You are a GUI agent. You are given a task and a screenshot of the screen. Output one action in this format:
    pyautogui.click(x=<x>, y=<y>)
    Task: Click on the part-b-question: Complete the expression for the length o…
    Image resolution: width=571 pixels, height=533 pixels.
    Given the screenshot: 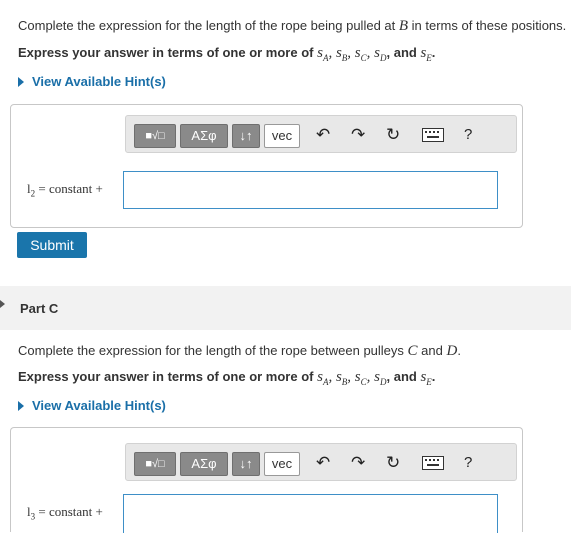 What is the action you would take?
    pyautogui.click(x=292, y=26)
    